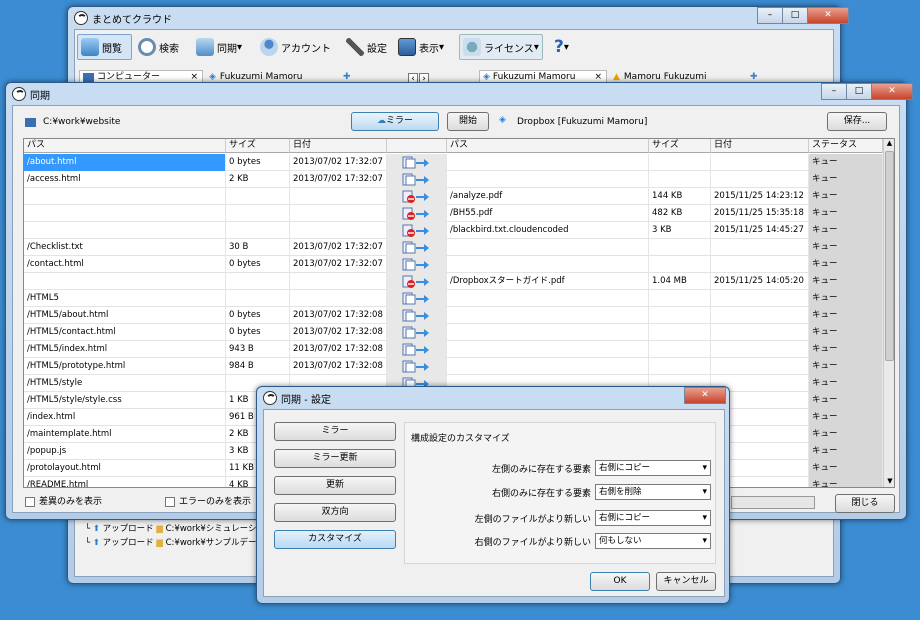  I want to click on tool-account: アカウント, so click(295, 47).